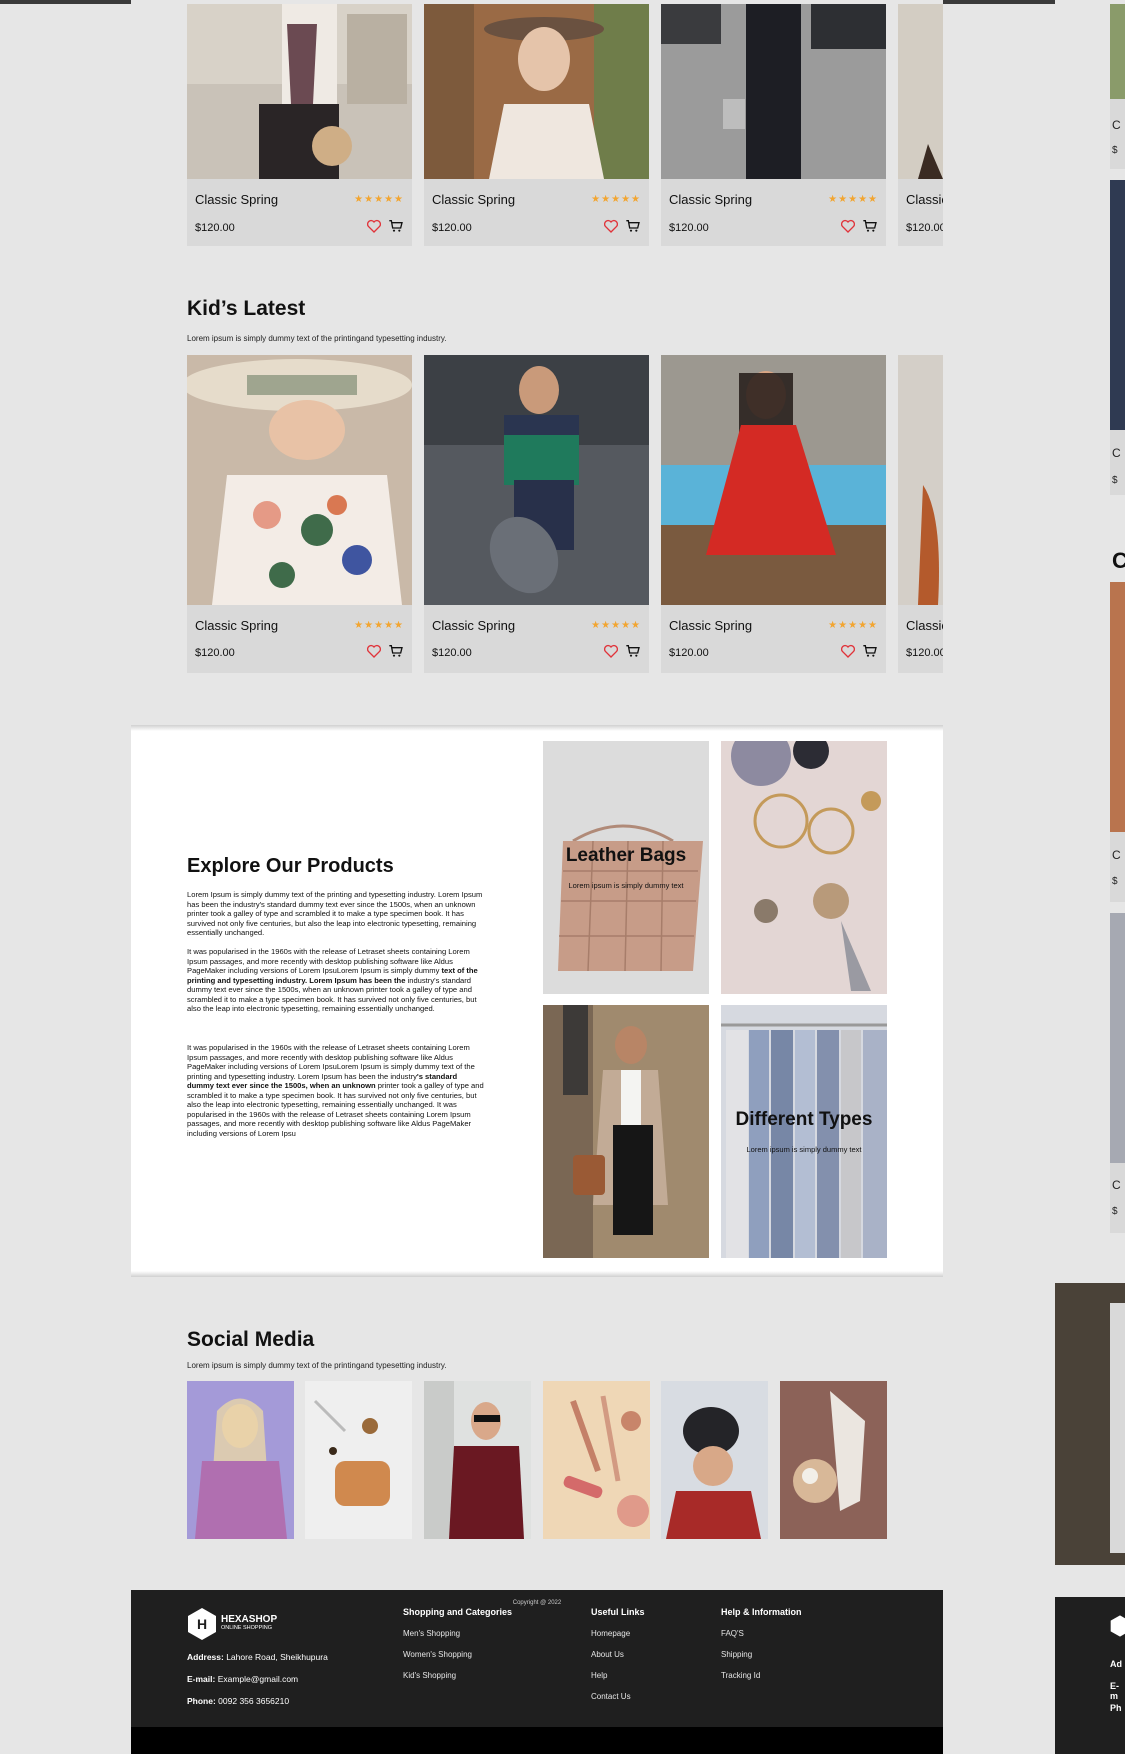  Describe the element at coordinates (299, 91) in the screenshot. I see `product-photo-woman-scarf` at that location.